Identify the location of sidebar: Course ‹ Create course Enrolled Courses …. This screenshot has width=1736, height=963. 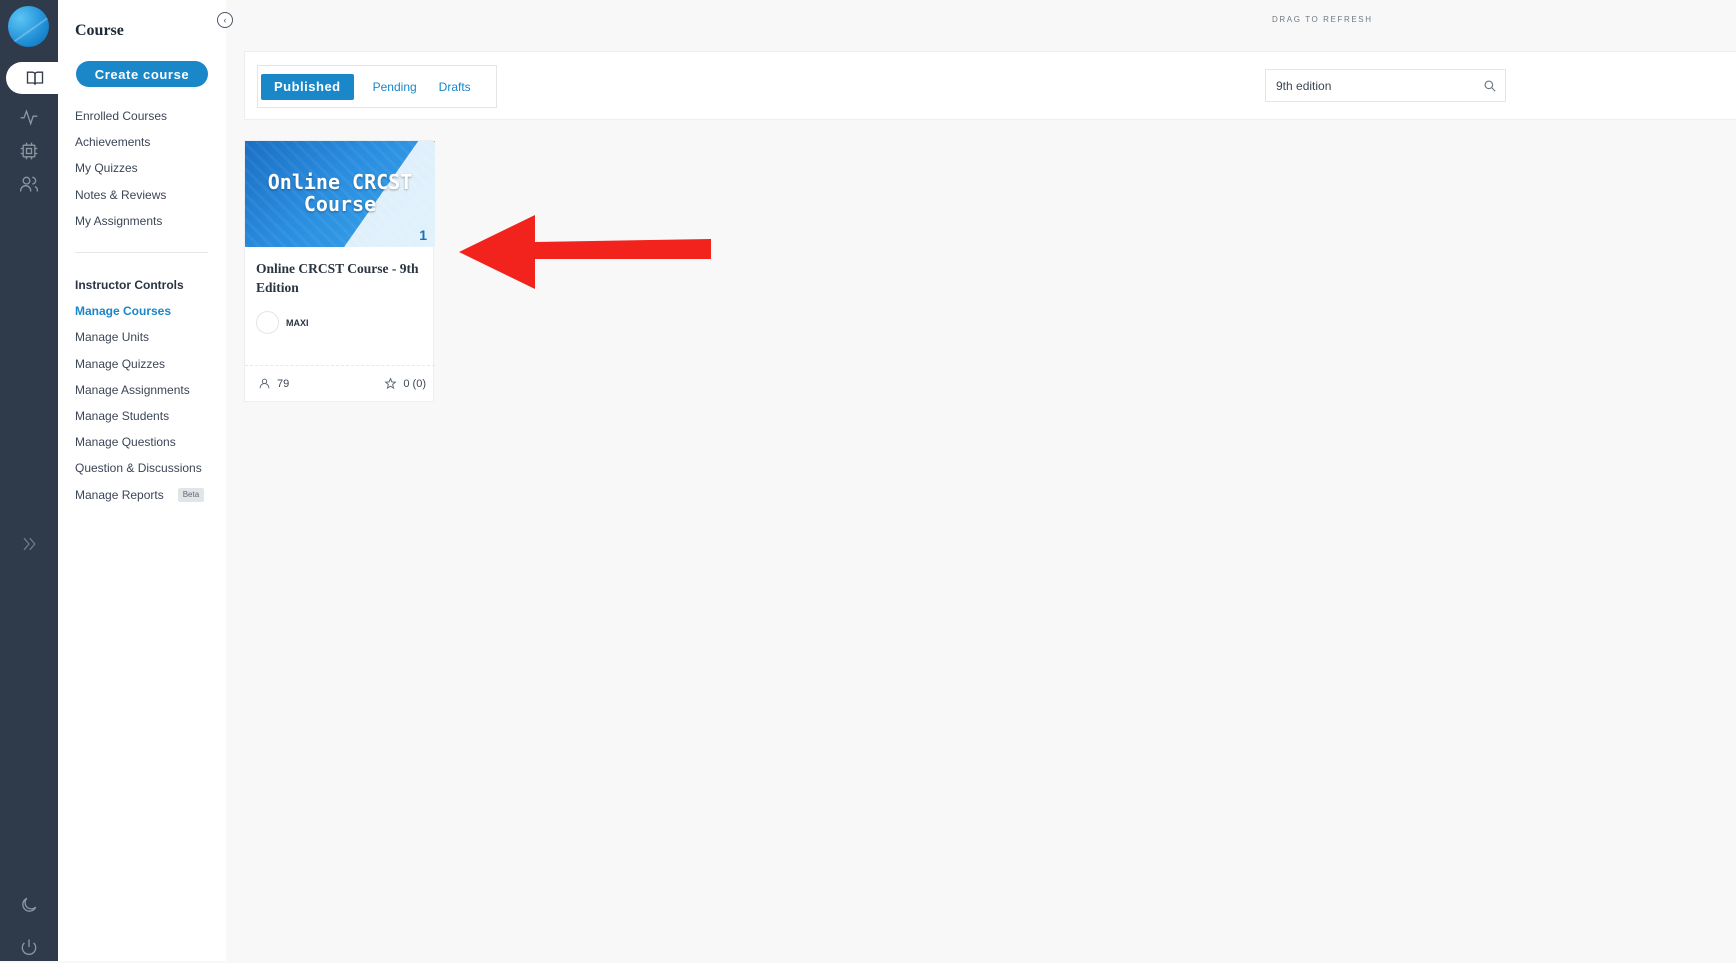
(145, 480).